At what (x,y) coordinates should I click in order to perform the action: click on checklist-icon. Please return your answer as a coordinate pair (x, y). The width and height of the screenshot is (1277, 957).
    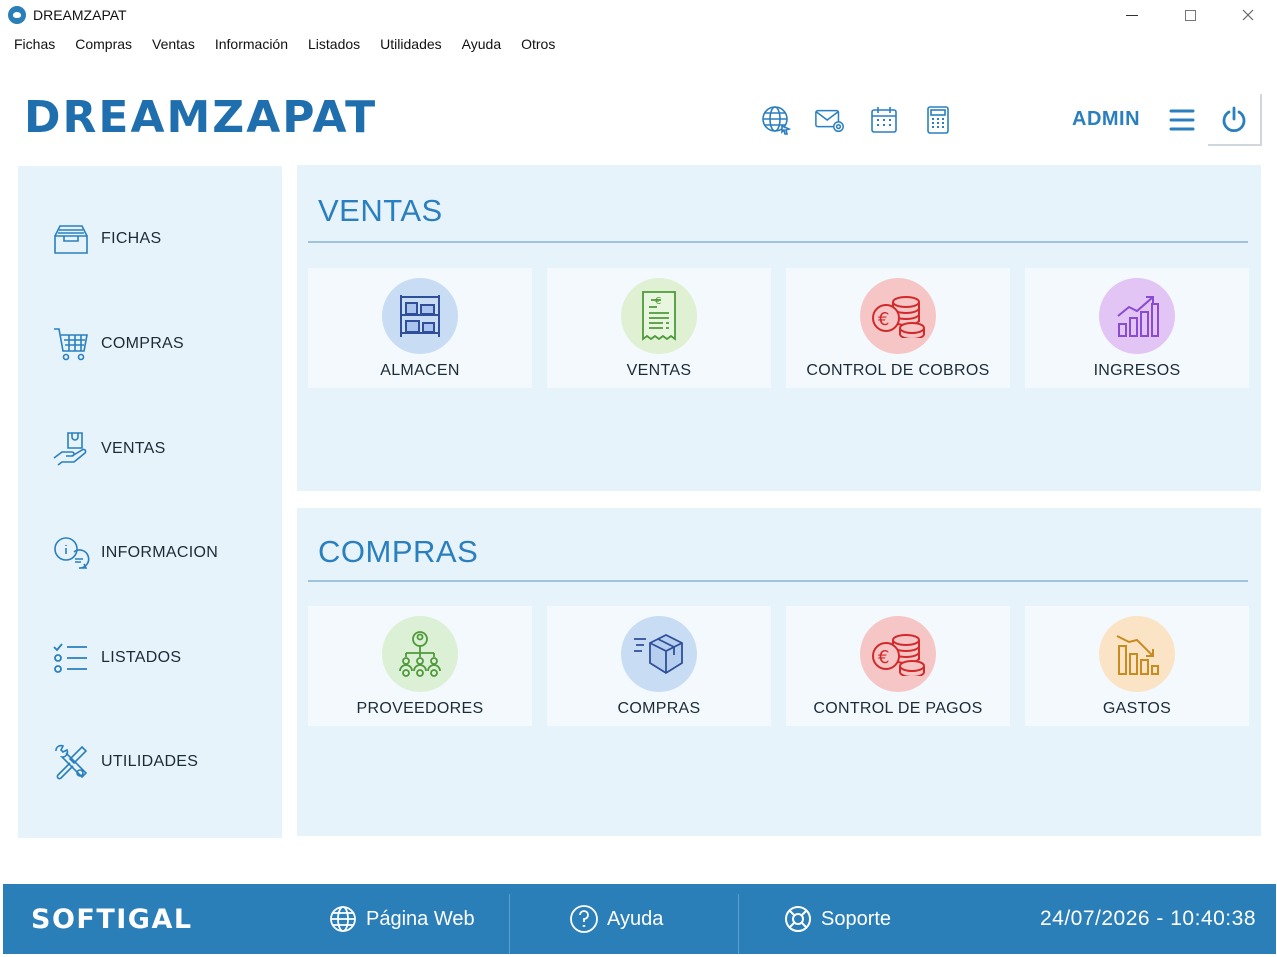
    Looking at the image, I should click on (71, 658).